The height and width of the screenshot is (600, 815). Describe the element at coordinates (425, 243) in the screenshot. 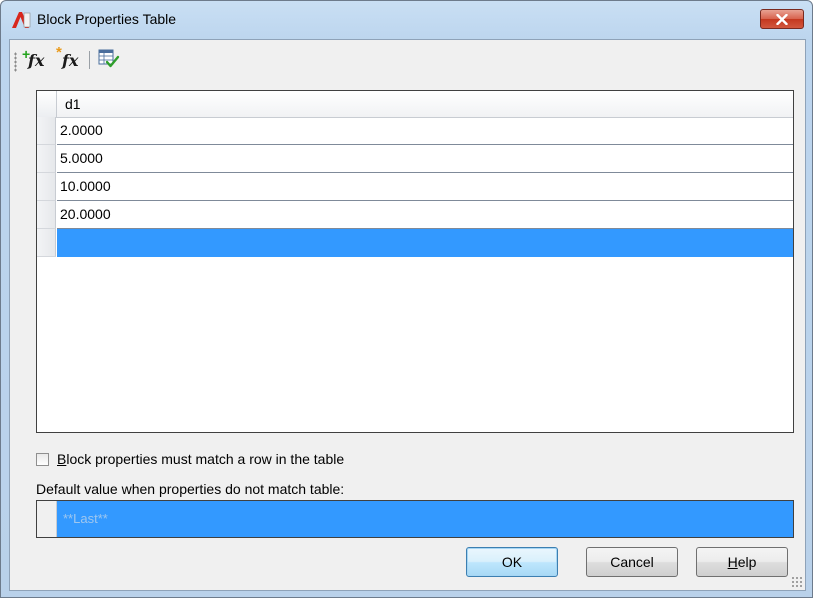

I see `table-cell-selected` at that location.